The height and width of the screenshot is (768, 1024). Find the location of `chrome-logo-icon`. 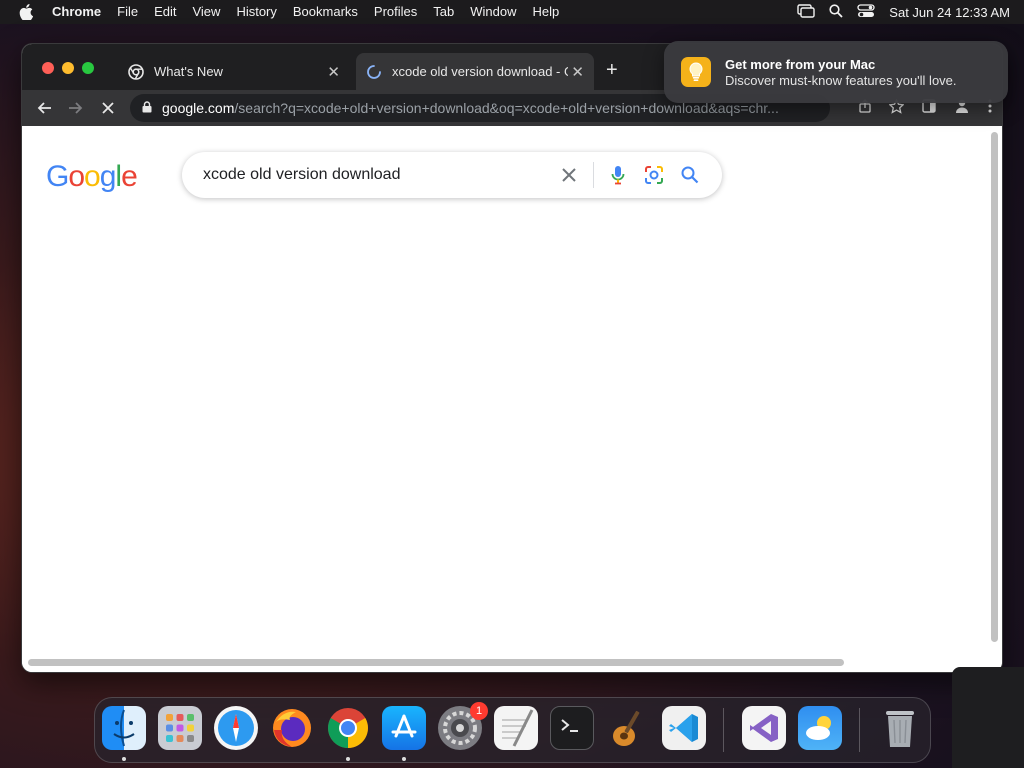

chrome-logo-icon is located at coordinates (136, 71).